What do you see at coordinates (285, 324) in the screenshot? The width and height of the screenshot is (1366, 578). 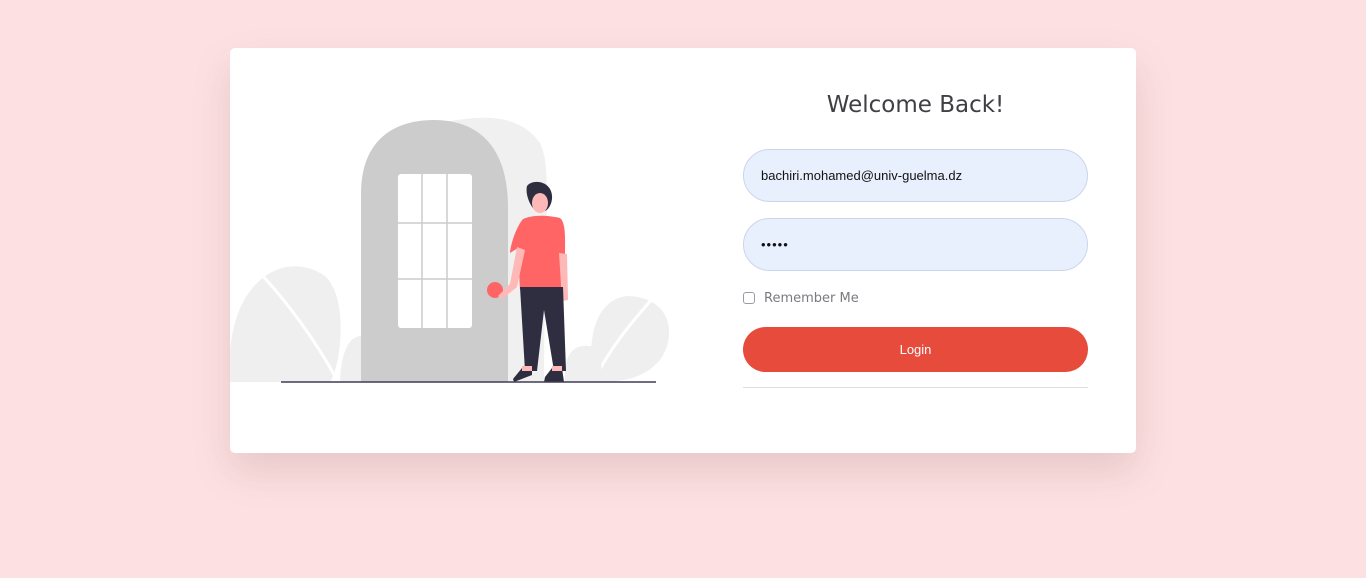 I see `left-leaf-shape` at bounding box center [285, 324].